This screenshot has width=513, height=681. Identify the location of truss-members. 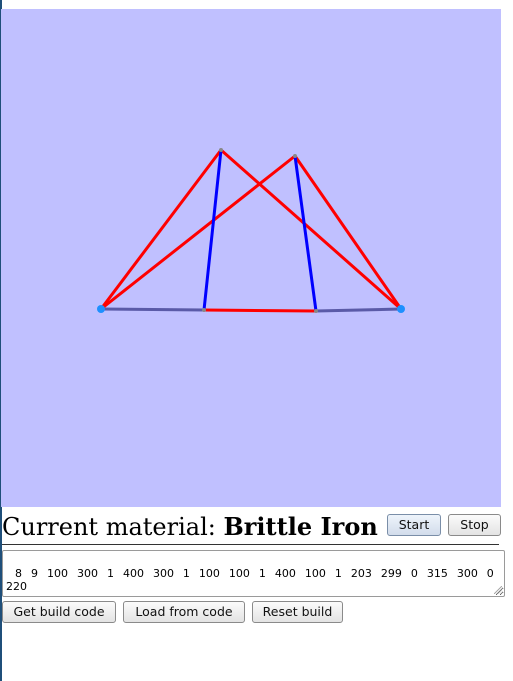
(251, 230).